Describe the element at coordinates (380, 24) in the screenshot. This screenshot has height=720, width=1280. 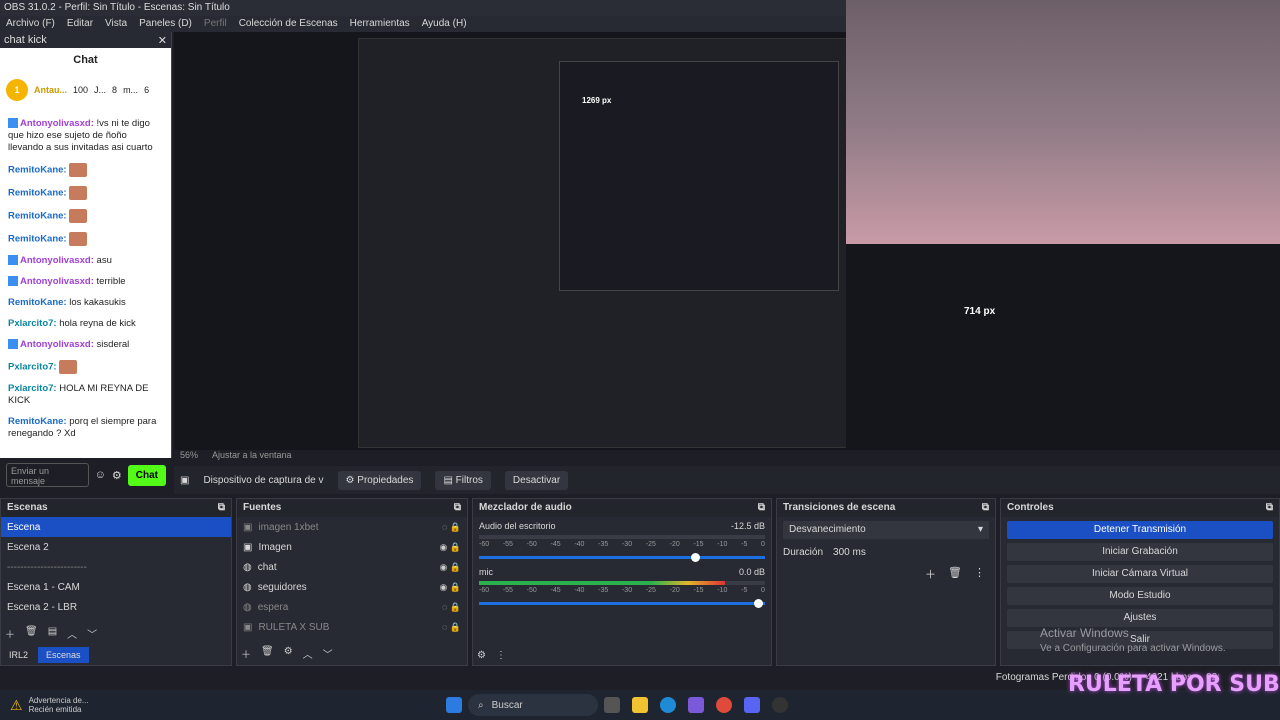
I see `menu-herramientas: Herramientas` at that location.